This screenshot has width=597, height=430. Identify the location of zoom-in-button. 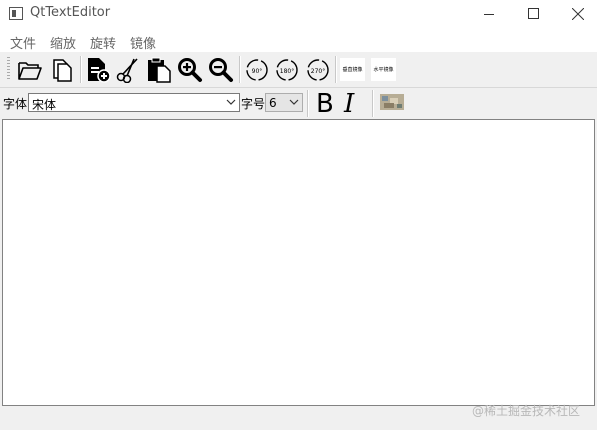
(190, 70).